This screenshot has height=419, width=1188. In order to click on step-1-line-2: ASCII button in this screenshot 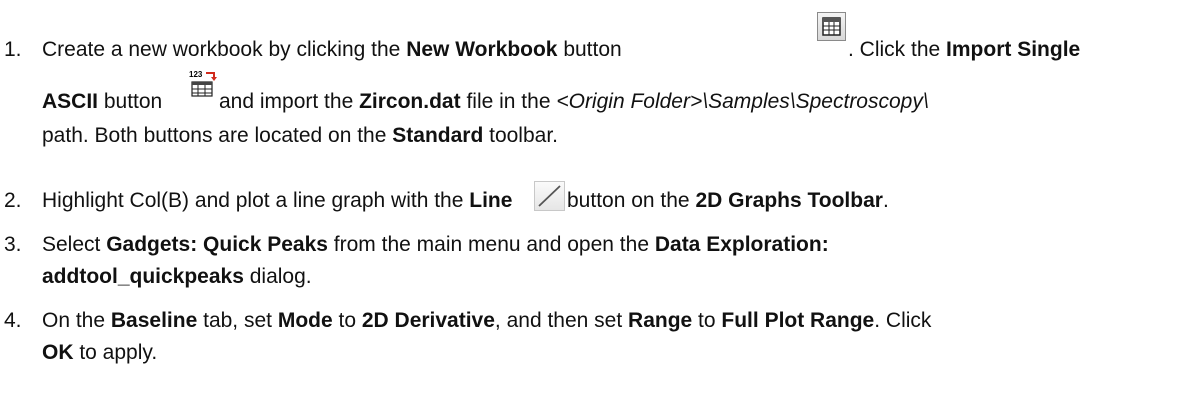, I will do `click(102, 101)`.